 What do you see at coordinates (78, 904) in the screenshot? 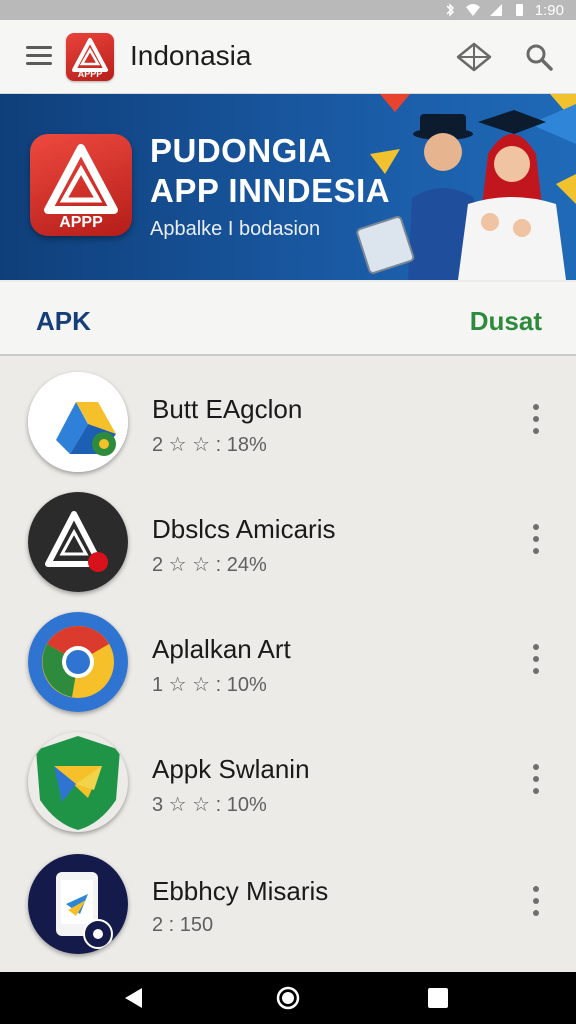
I see `phone-icon` at bounding box center [78, 904].